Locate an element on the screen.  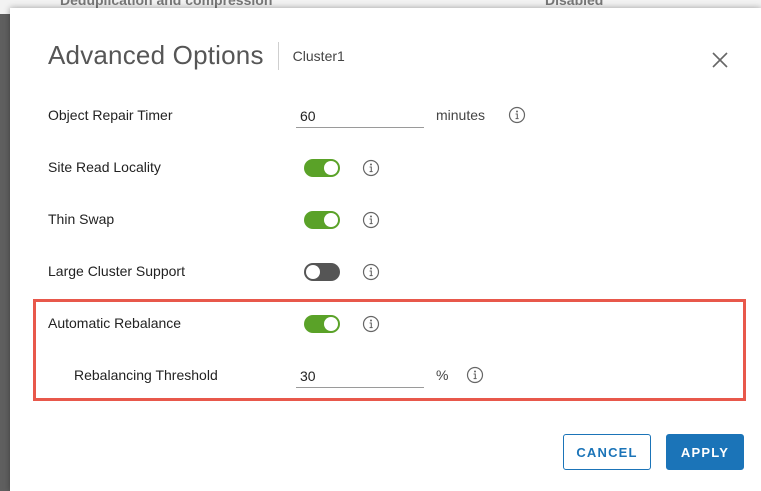
background-text-right: Disabled is located at coordinates (574, 4).